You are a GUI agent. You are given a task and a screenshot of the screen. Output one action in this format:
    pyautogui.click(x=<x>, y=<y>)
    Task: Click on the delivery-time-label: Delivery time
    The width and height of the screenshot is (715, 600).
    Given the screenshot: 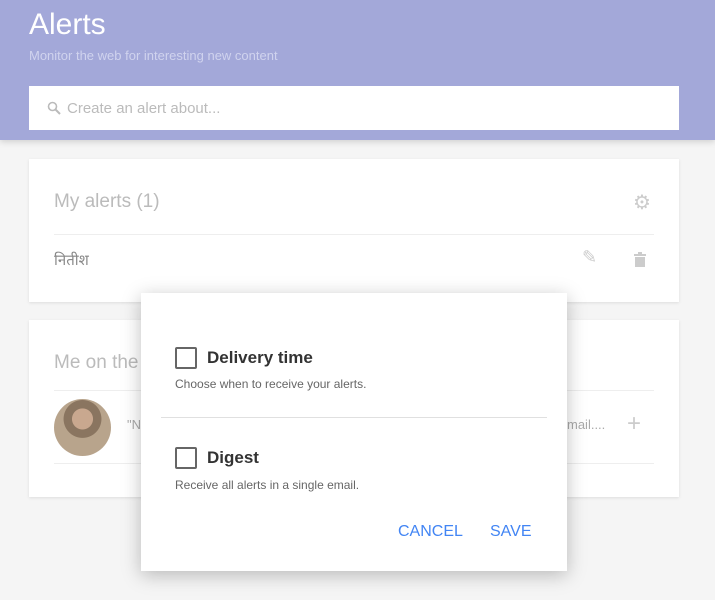 What is the action you would take?
    pyautogui.click(x=260, y=357)
    